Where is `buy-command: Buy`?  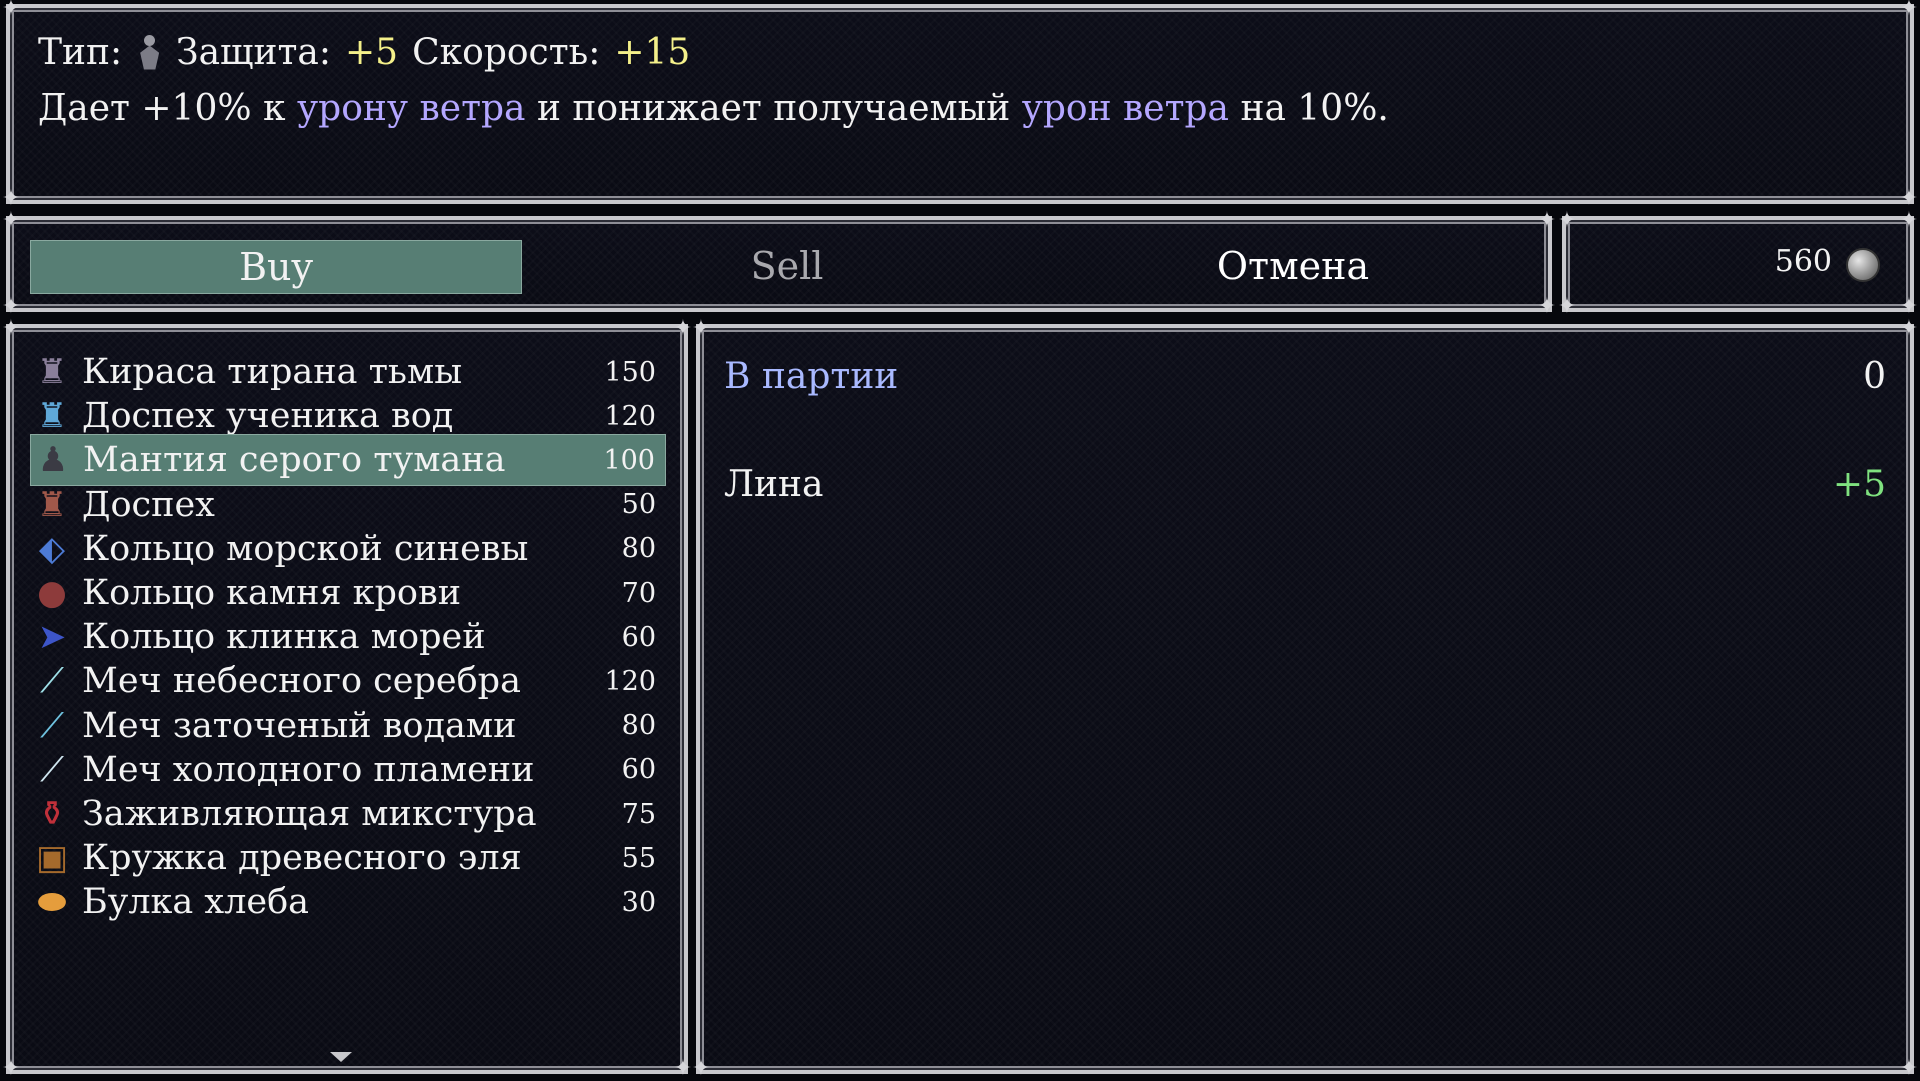 buy-command: Buy is located at coordinates (276, 267).